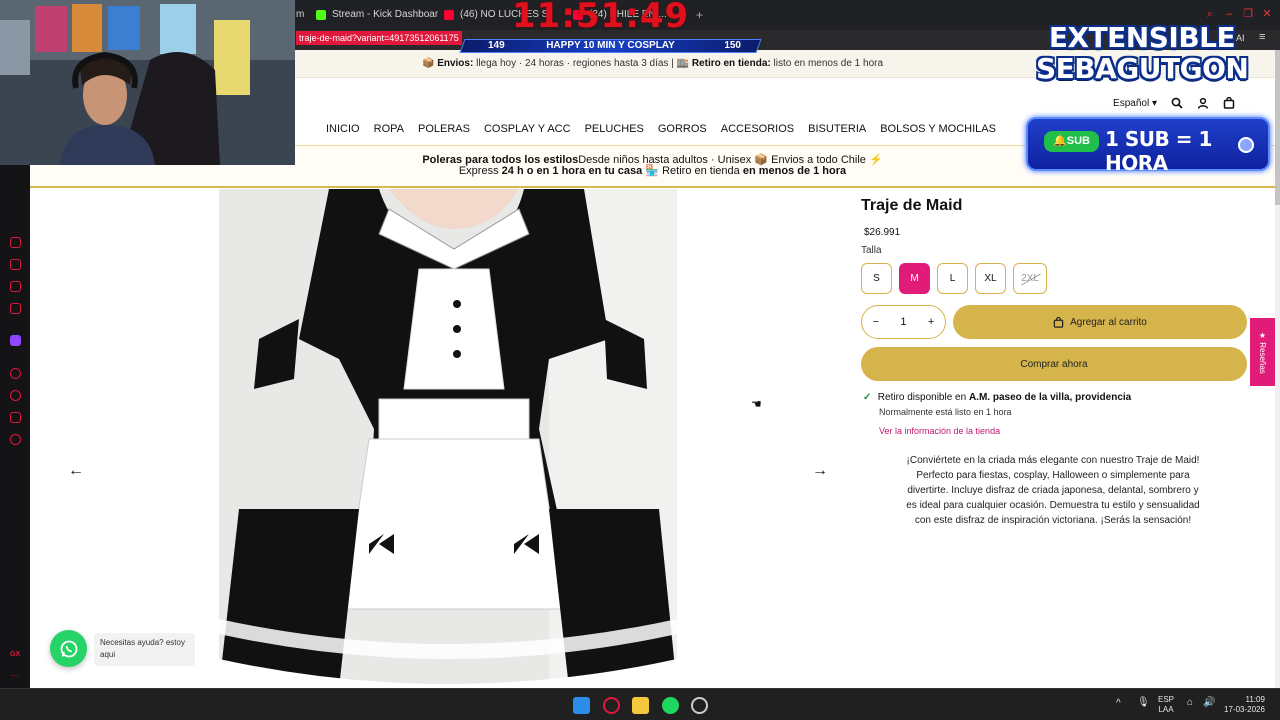 The width and height of the screenshot is (1280, 720). I want to click on whatsapp-button, so click(68, 648).